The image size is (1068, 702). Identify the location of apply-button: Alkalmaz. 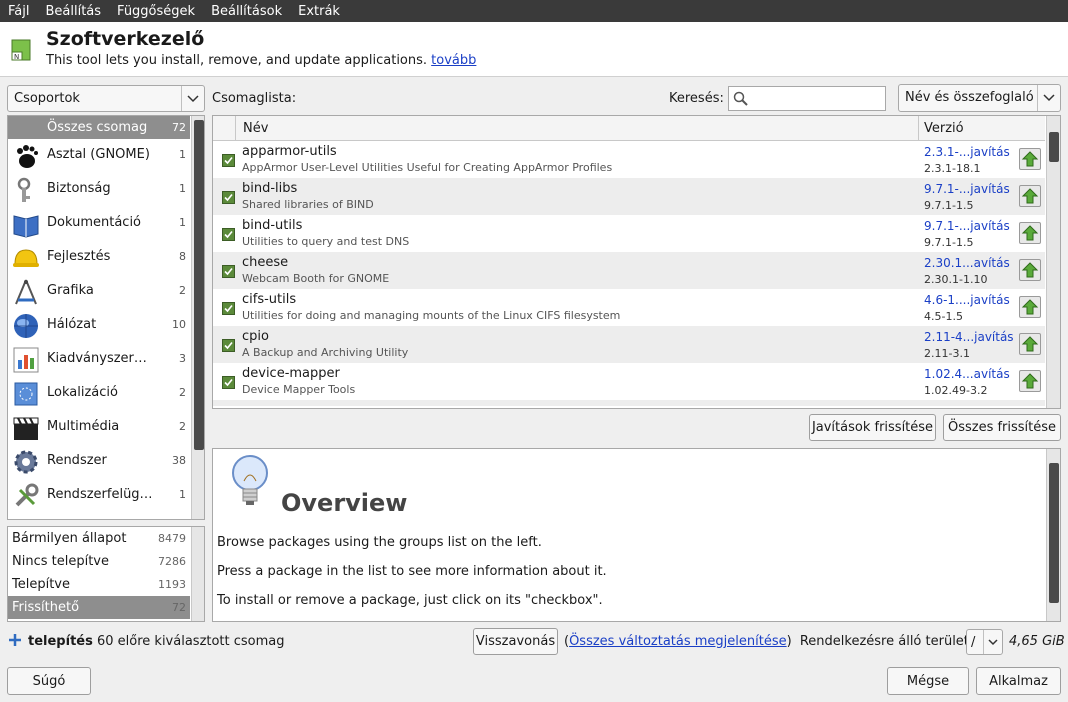
(1018, 681).